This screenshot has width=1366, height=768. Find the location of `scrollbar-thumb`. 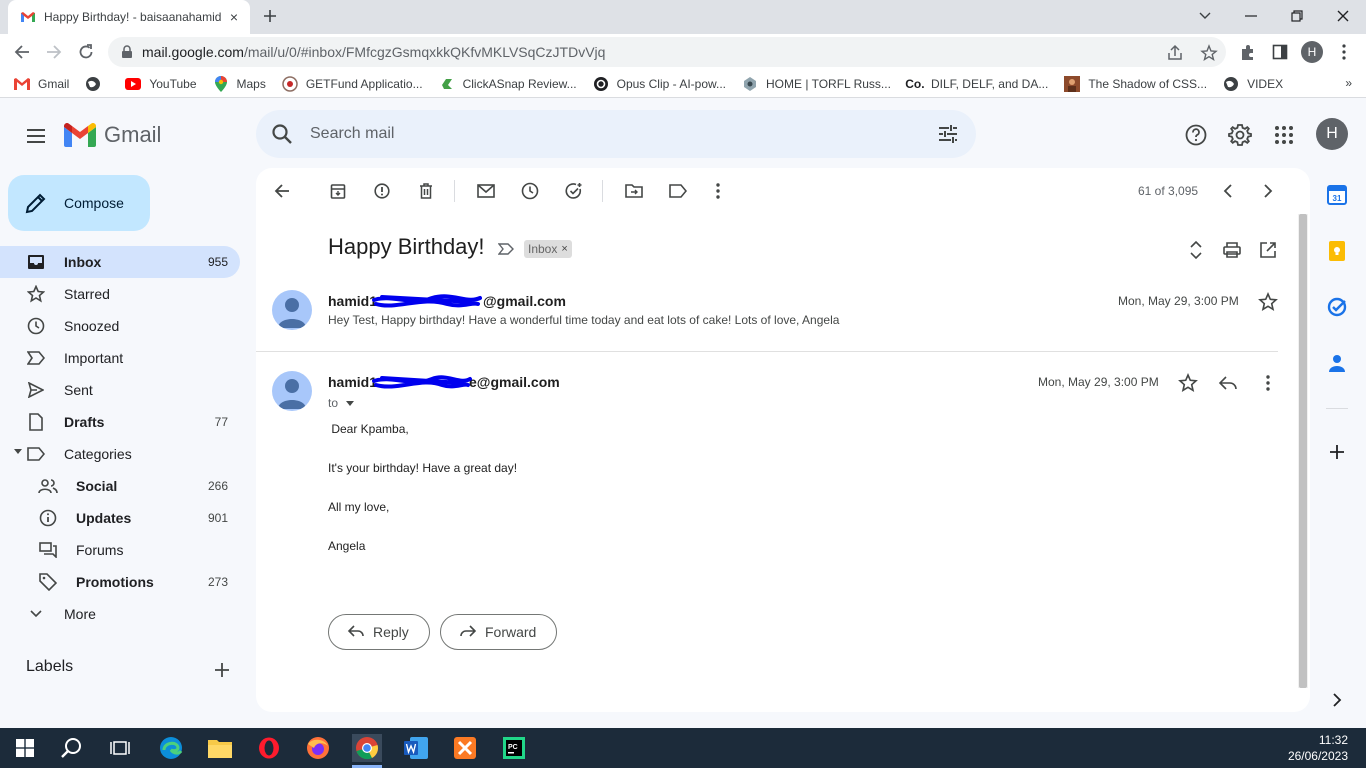

scrollbar-thumb is located at coordinates (1303, 451).